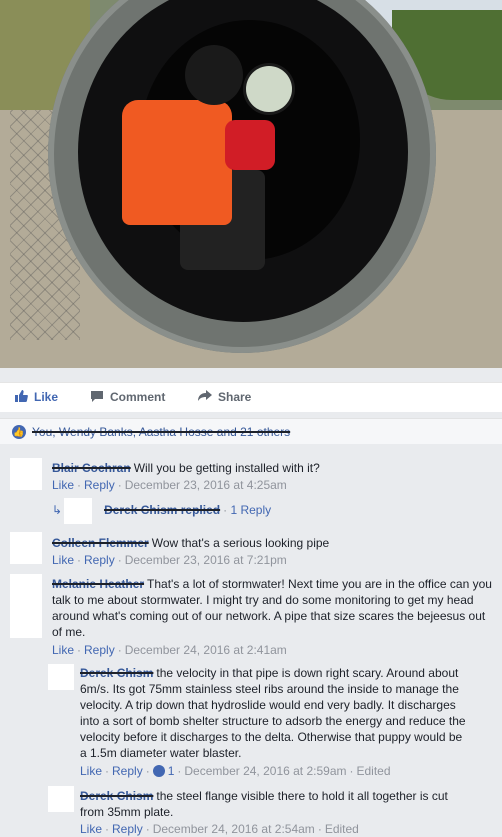 The image size is (502, 837). What do you see at coordinates (100, 543) in the screenshot?
I see `comment-author: Colleen Flemmer` at bounding box center [100, 543].